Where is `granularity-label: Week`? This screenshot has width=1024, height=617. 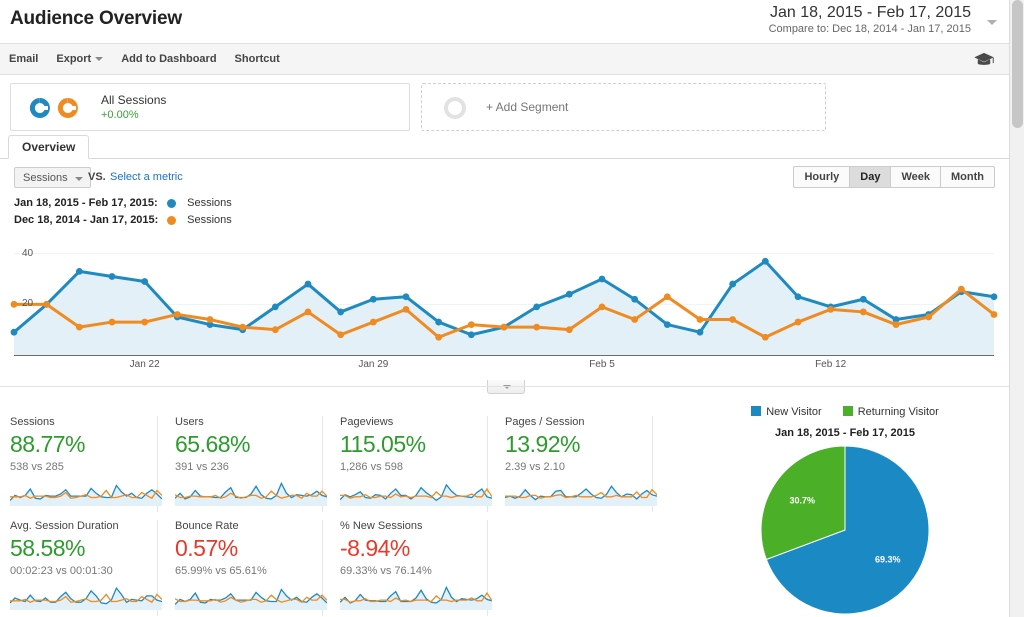
granularity-label: Week is located at coordinates (916, 177).